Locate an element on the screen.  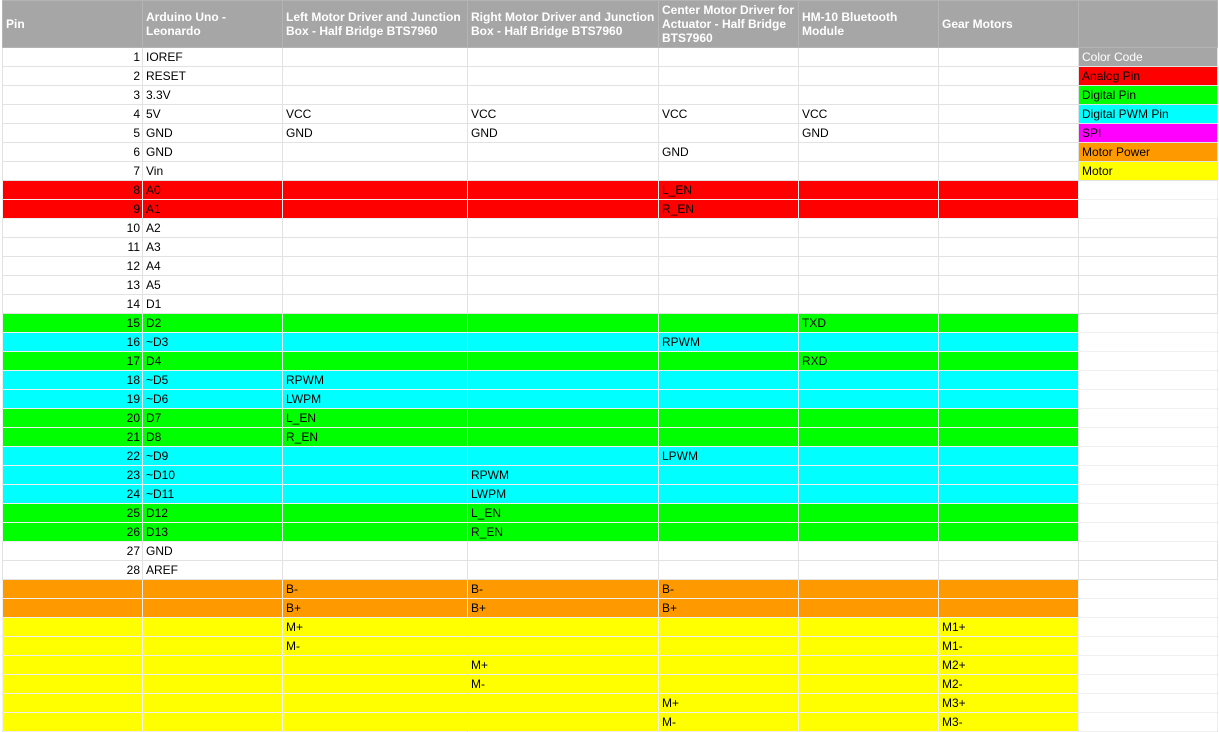
header-empty-cell is located at coordinates (1148, 24).